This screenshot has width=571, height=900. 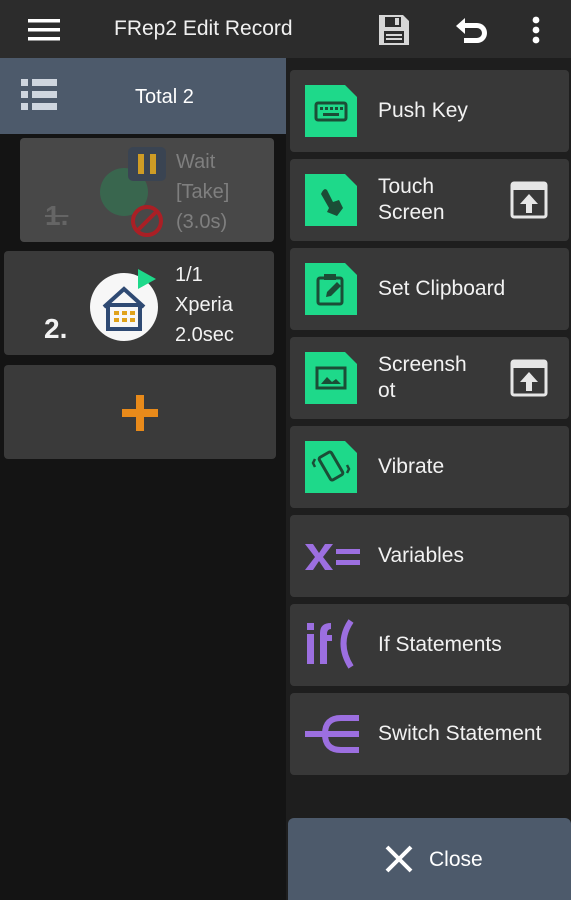 I want to click on record-item-2: 2. 1/1 Xperia 2.0sec, so click(x=139, y=303).